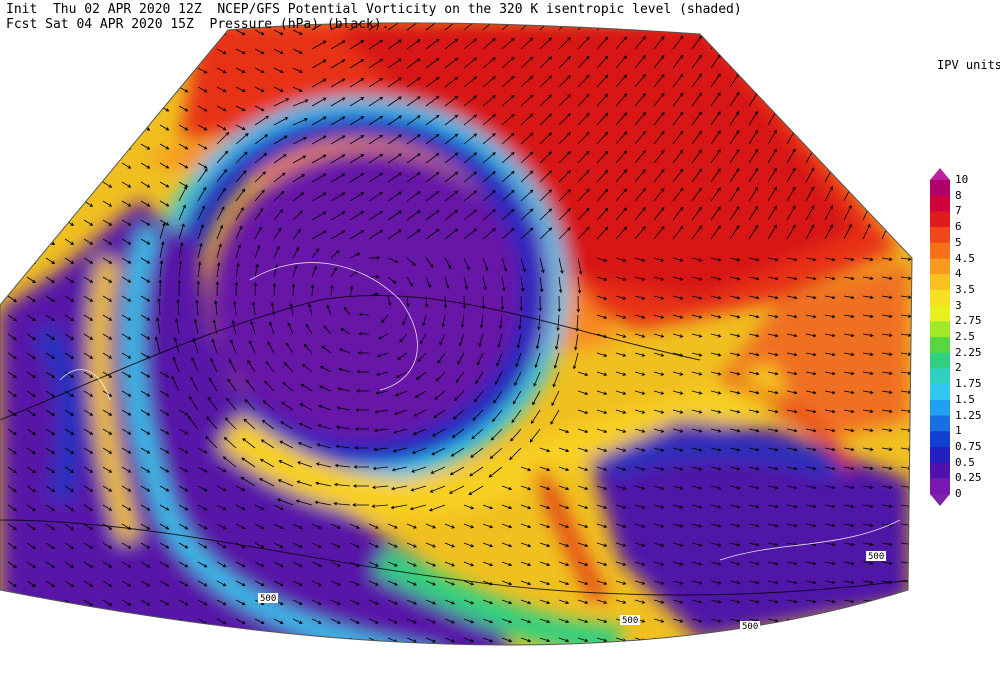  Describe the element at coordinates (940, 500) in the screenshot. I see `colorbar-bottom-arrow` at that location.